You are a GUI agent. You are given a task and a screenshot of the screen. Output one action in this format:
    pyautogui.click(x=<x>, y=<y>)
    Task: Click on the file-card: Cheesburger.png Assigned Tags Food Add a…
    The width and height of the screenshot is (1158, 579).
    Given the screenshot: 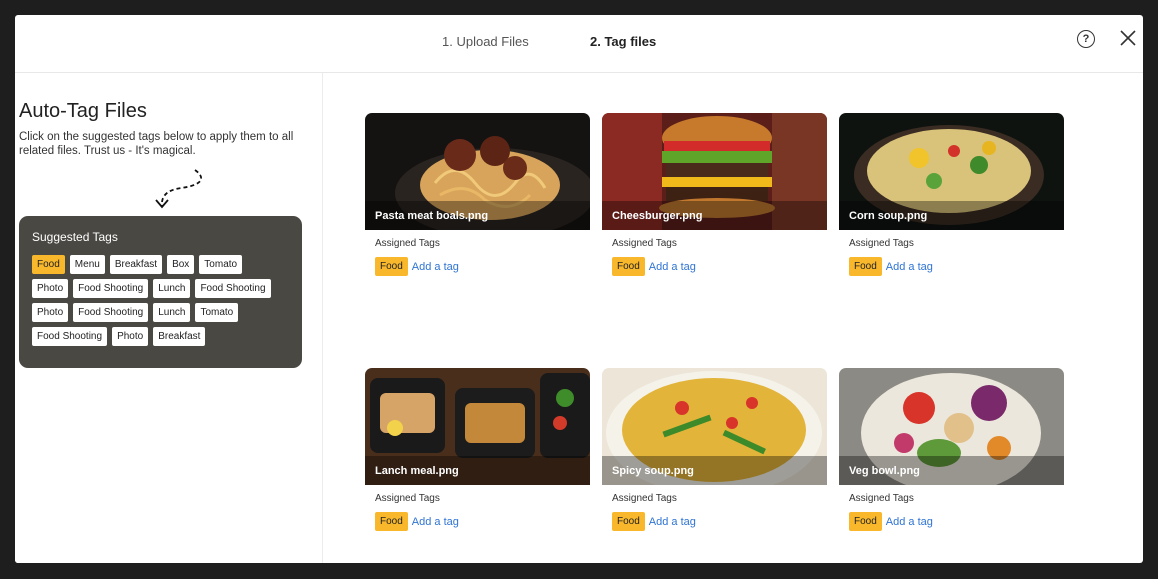 What is the action you would take?
    pyautogui.click(x=714, y=194)
    